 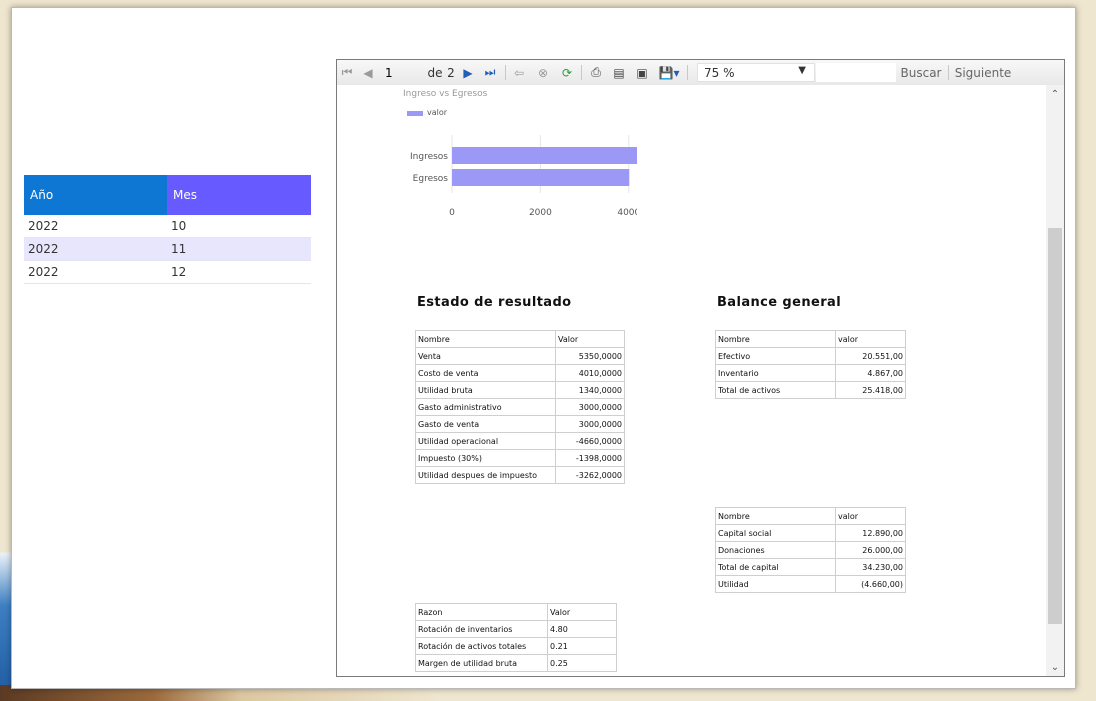 What do you see at coordinates (921, 72) in the screenshot?
I see `find-button: Buscar` at bounding box center [921, 72].